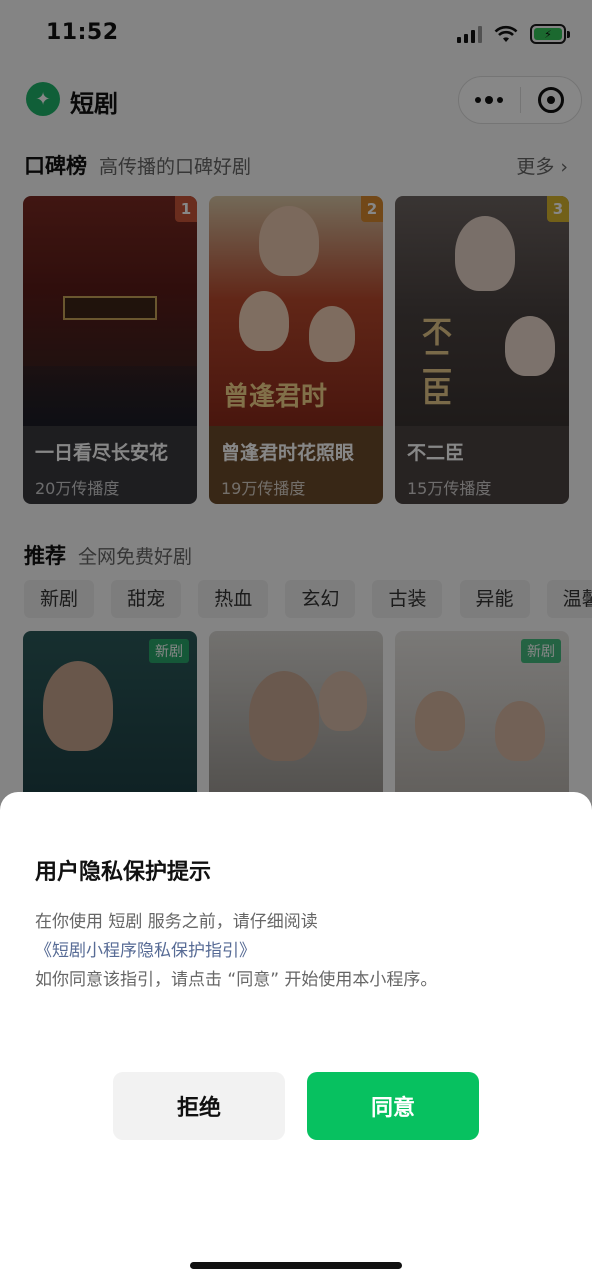 This screenshot has width=592, height=1280. I want to click on dialog-line-2: 如你同意该指引，请点击 “同意” 开始使用本小程序。, so click(236, 980).